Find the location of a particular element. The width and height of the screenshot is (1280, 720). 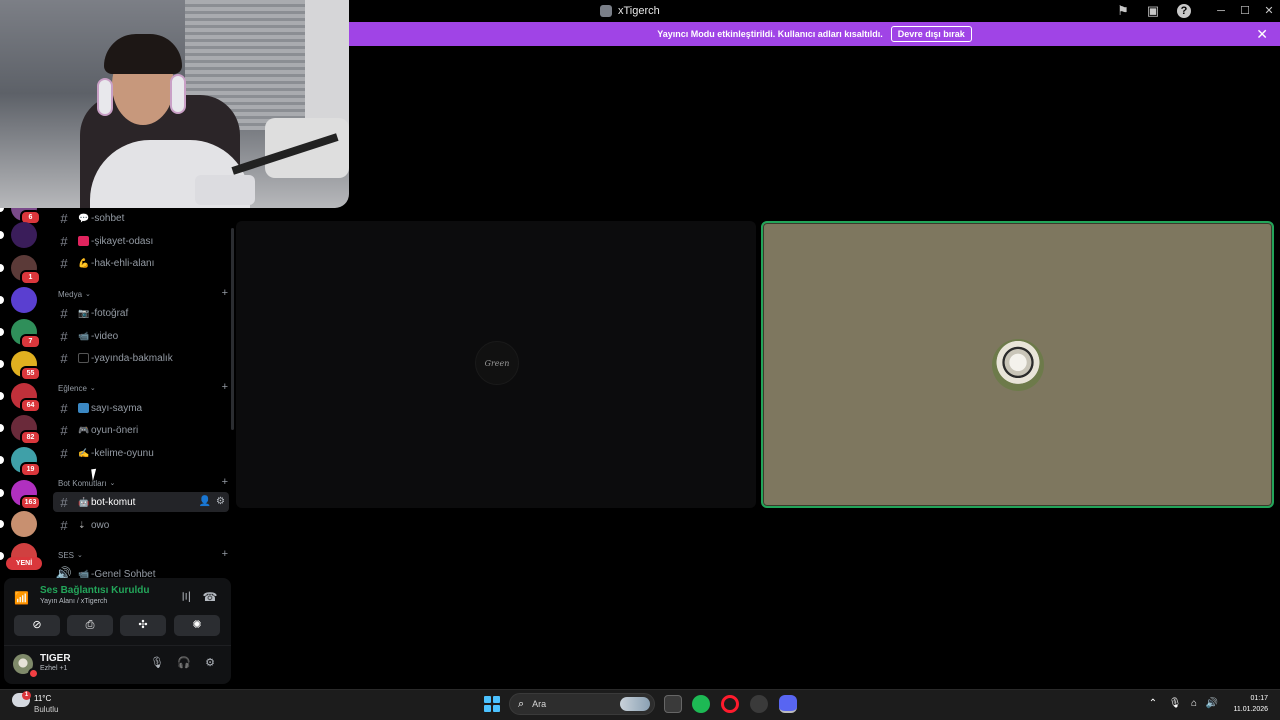

category-label: Bot Komutları is located at coordinates (82, 483).